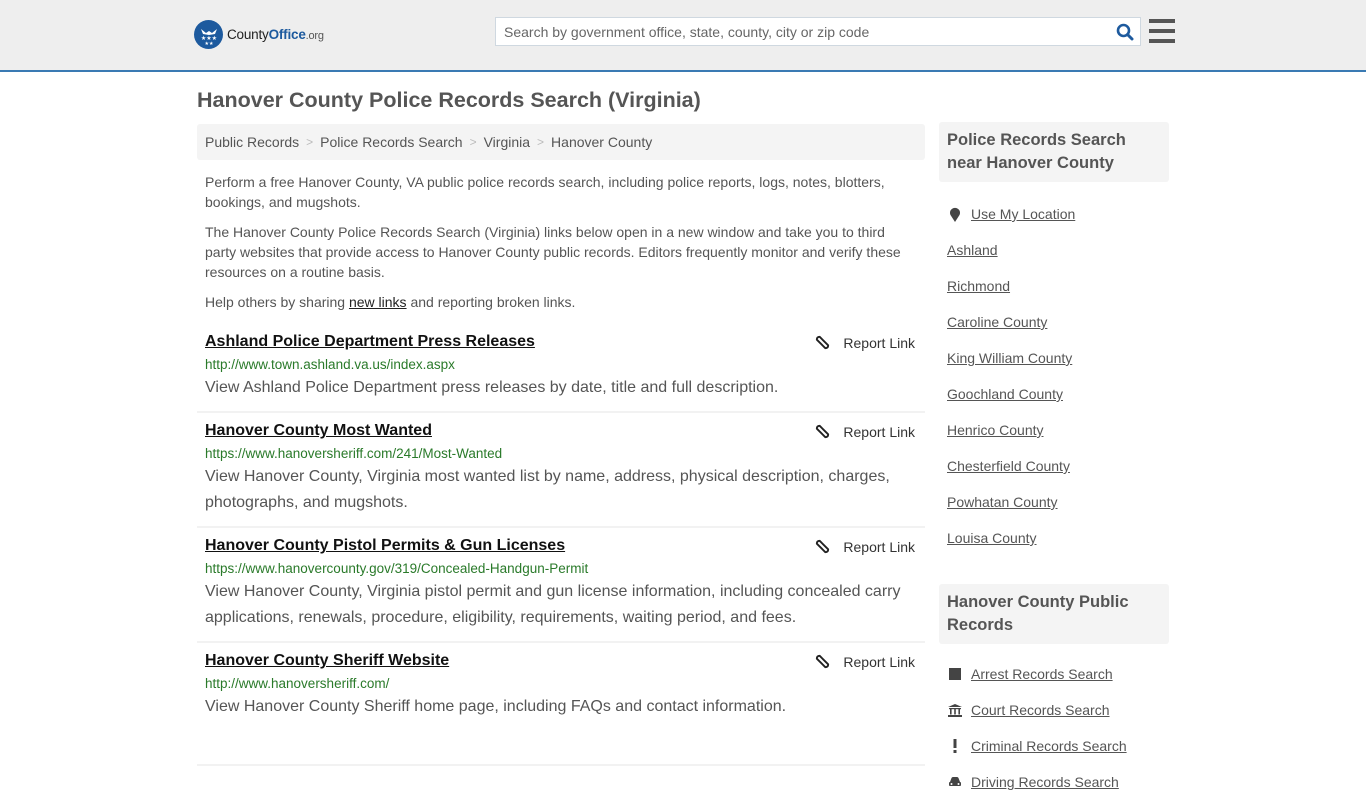 Image resolution: width=1366 pixels, height=800 pixels. I want to click on nearby-link-goochland-county: Goochland County, so click(1005, 394).